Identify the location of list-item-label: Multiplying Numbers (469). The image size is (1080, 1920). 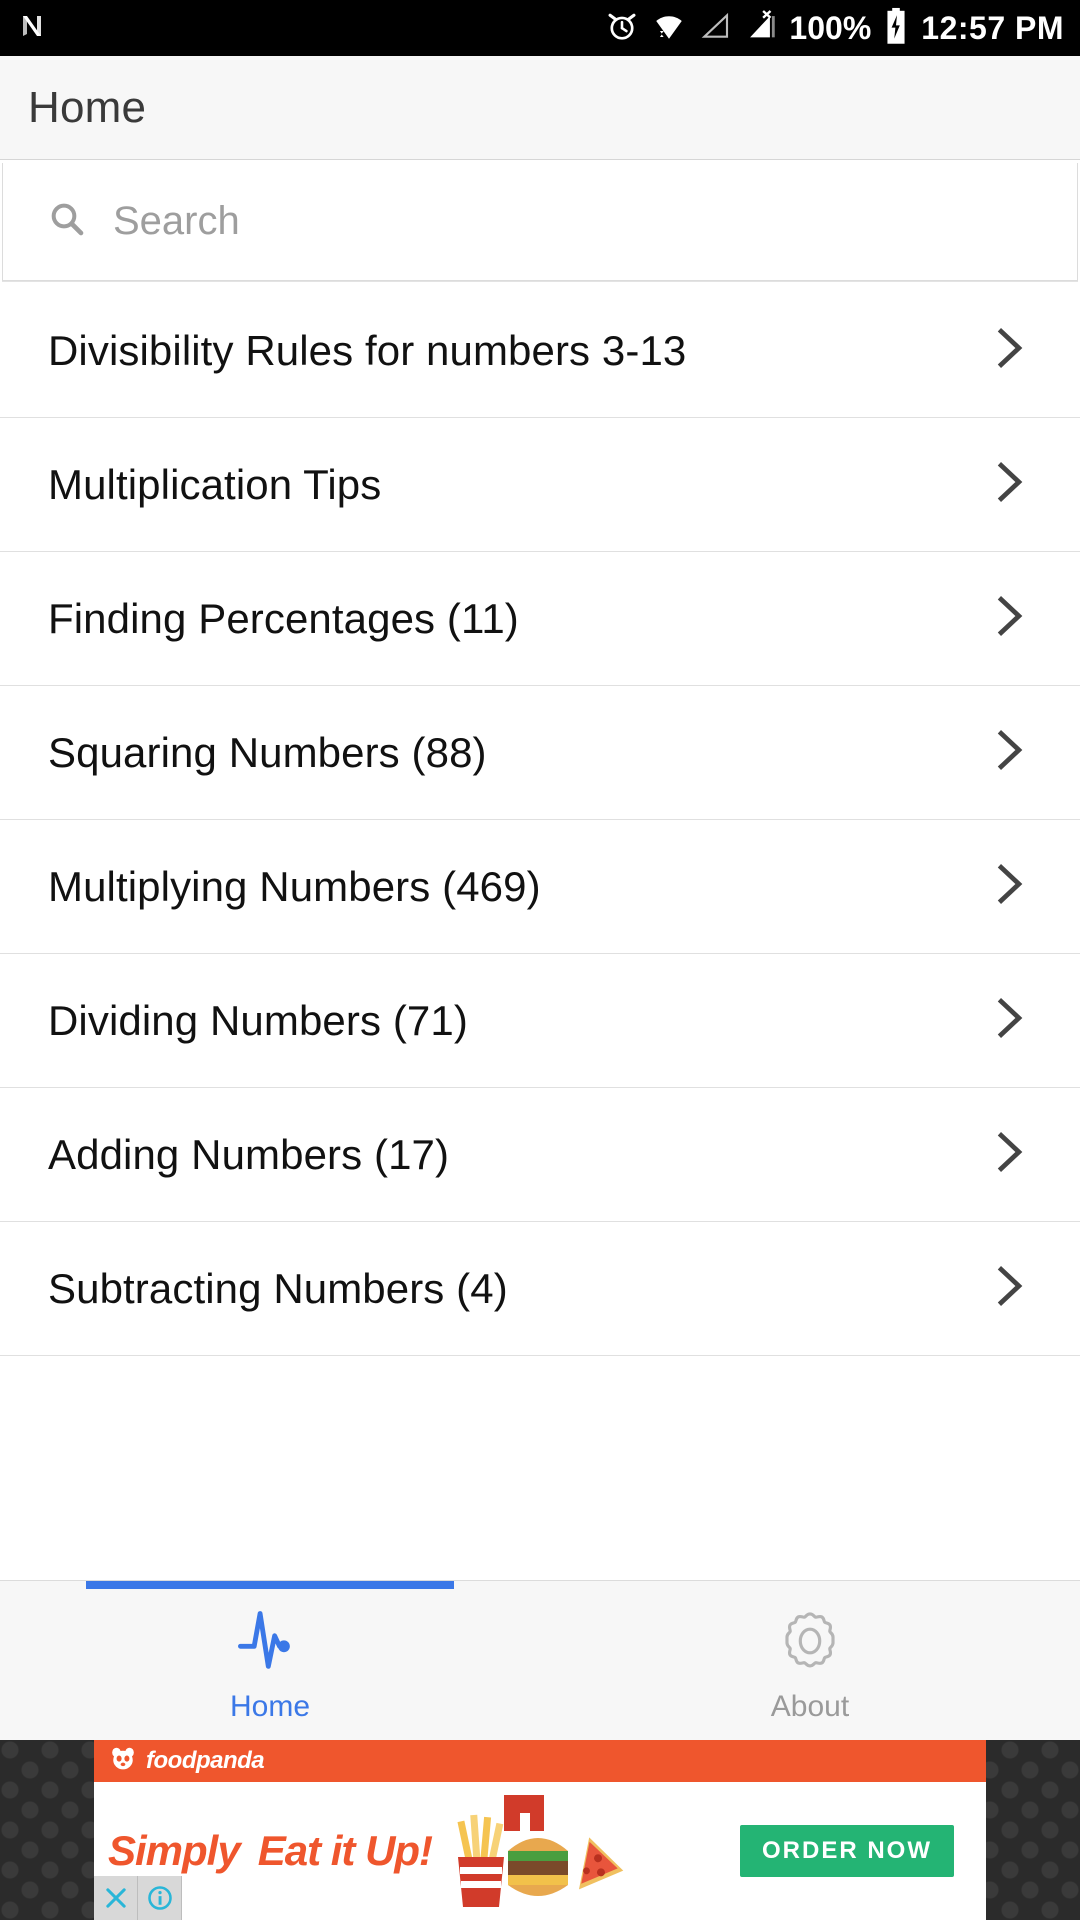
(294, 886).